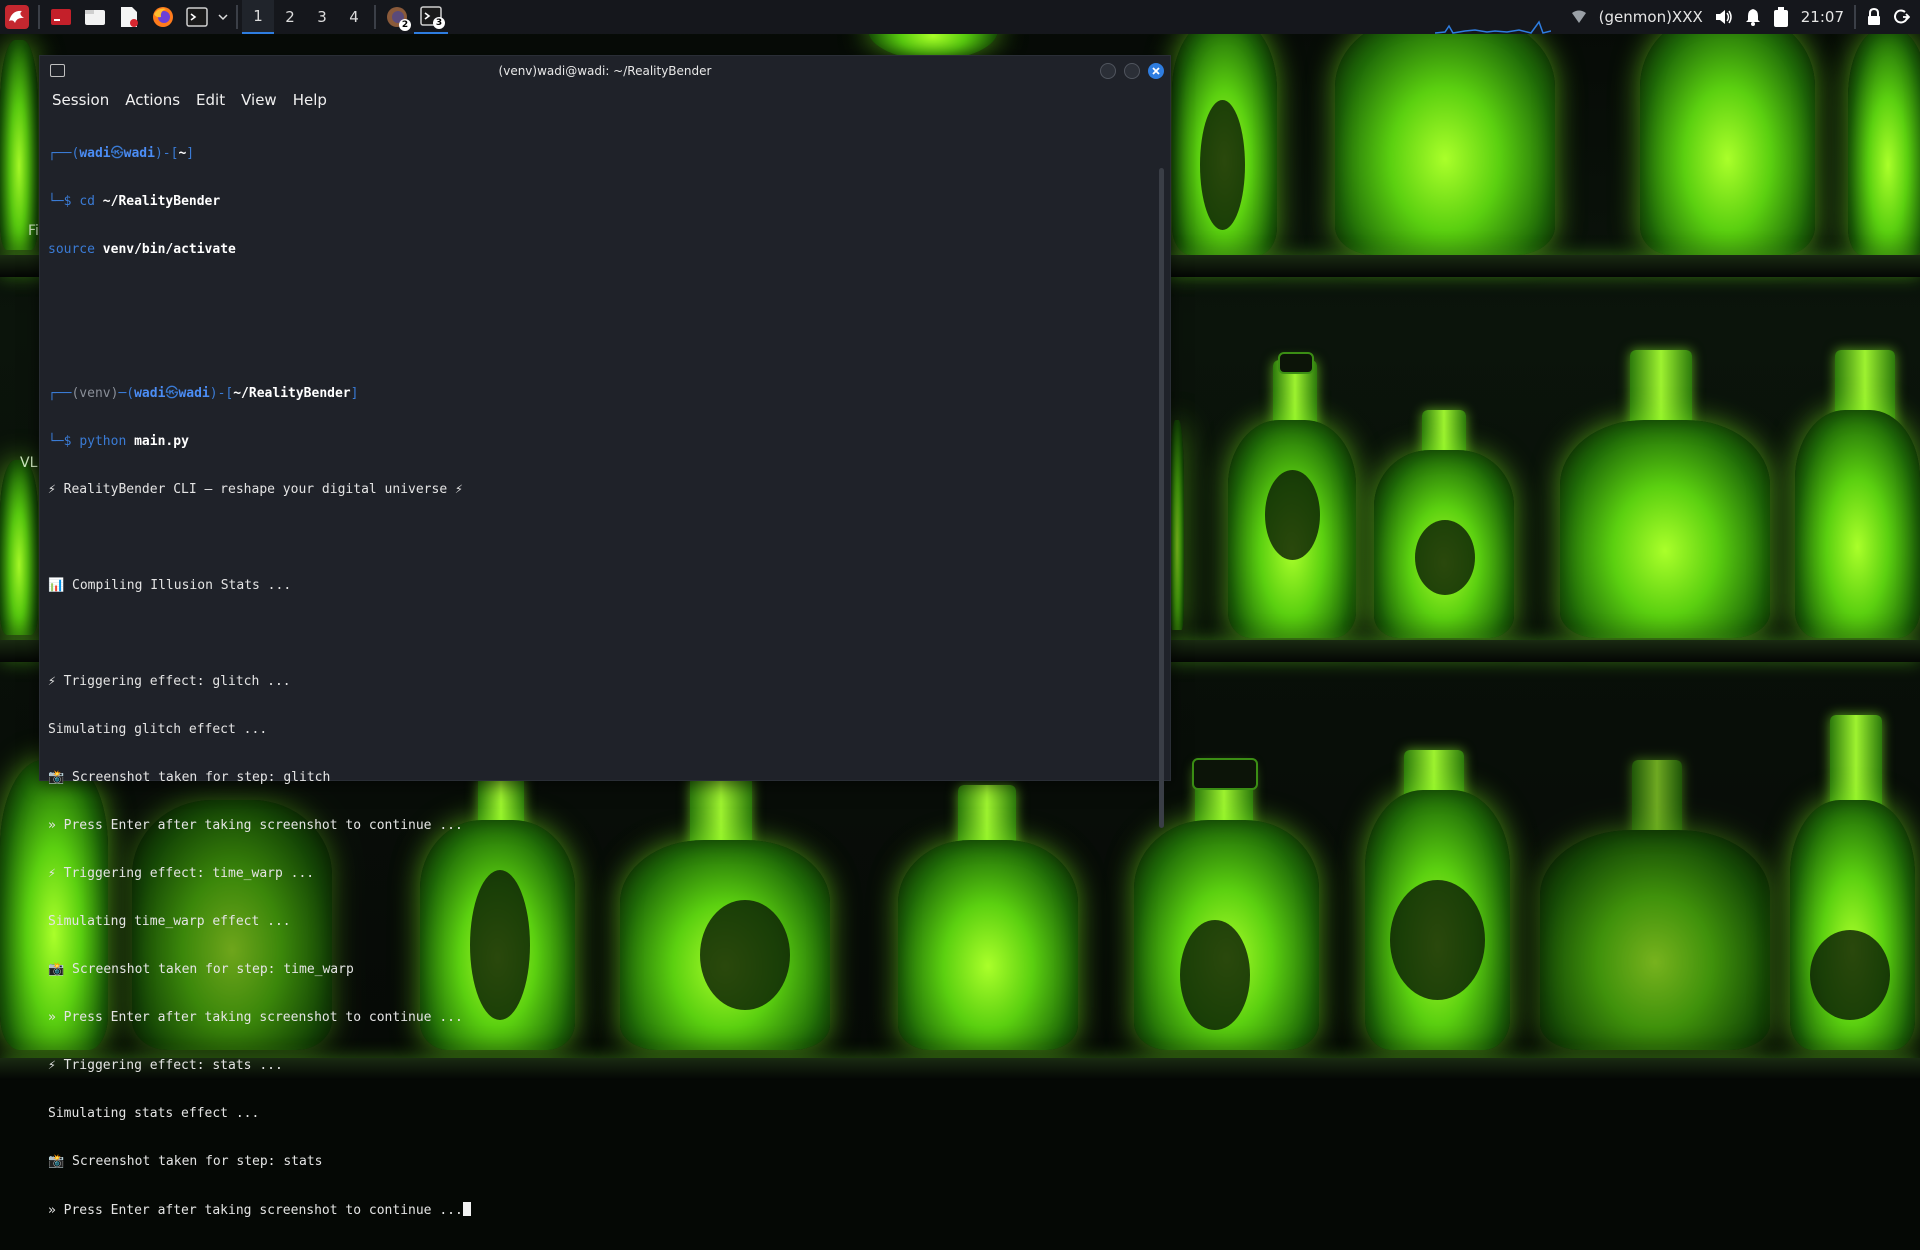  What do you see at coordinates (161, 441) in the screenshot?
I see `command-arg: main.py` at bounding box center [161, 441].